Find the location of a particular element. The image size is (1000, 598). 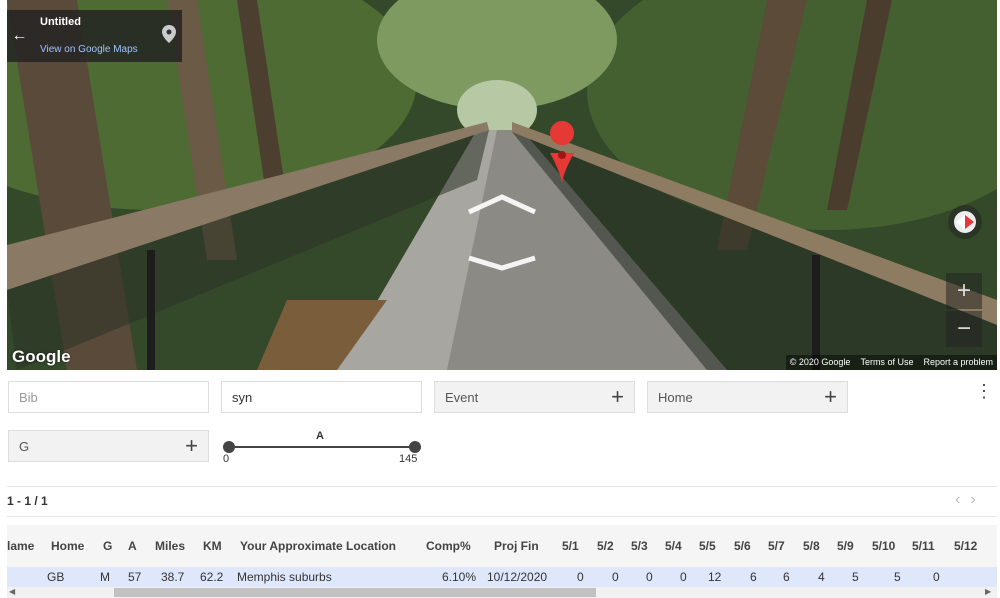

location-info-card: Untitled View on Google Maps is located at coordinates (107, 36).